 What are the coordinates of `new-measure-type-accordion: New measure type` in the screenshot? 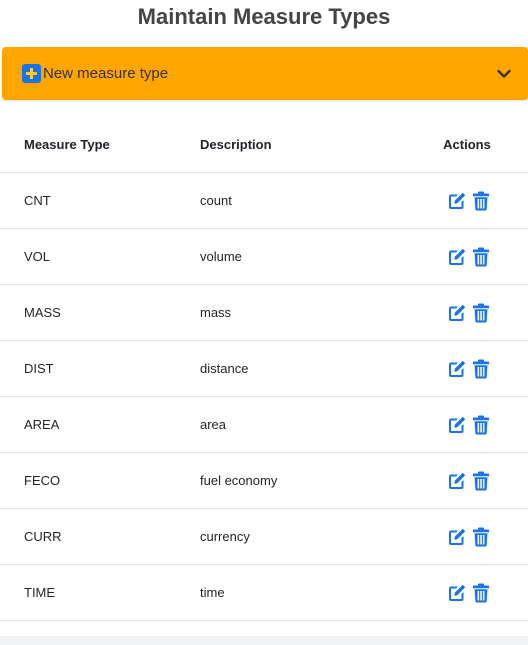 It's located at (265, 73).